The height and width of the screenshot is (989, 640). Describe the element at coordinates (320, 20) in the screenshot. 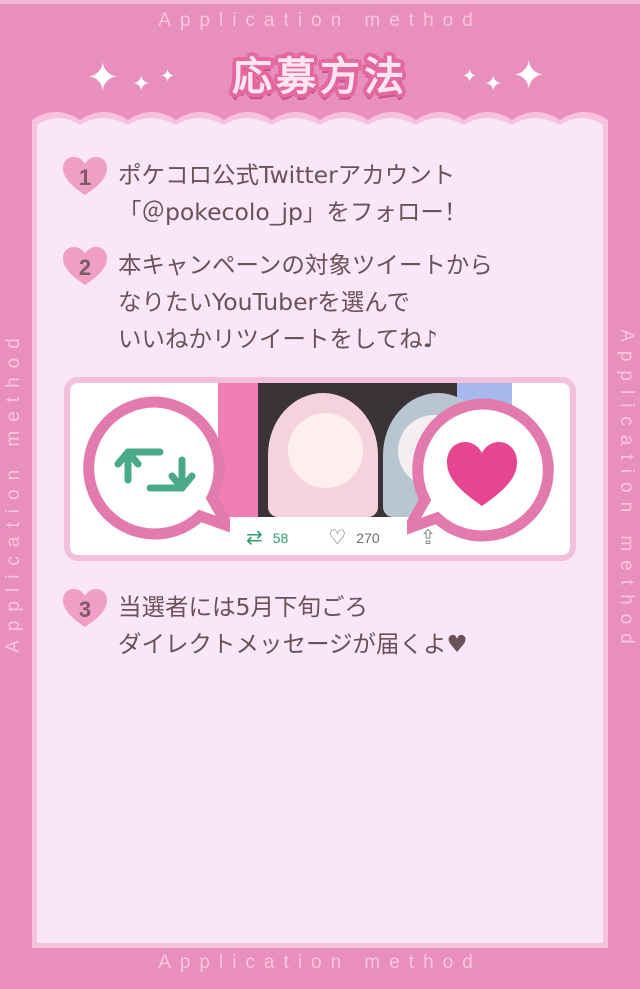

I see `border-text-top: Application method` at that location.